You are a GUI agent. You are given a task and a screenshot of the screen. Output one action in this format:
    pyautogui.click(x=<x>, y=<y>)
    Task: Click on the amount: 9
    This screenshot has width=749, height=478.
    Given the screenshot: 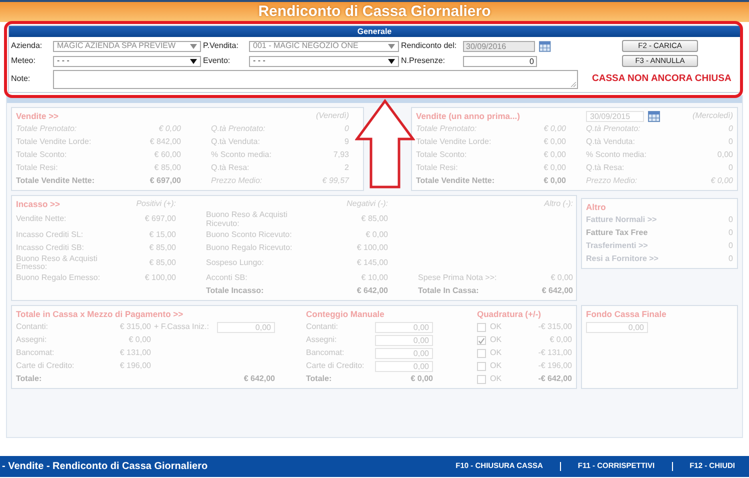 What is the action you would take?
    pyautogui.click(x=346, y=142)
    